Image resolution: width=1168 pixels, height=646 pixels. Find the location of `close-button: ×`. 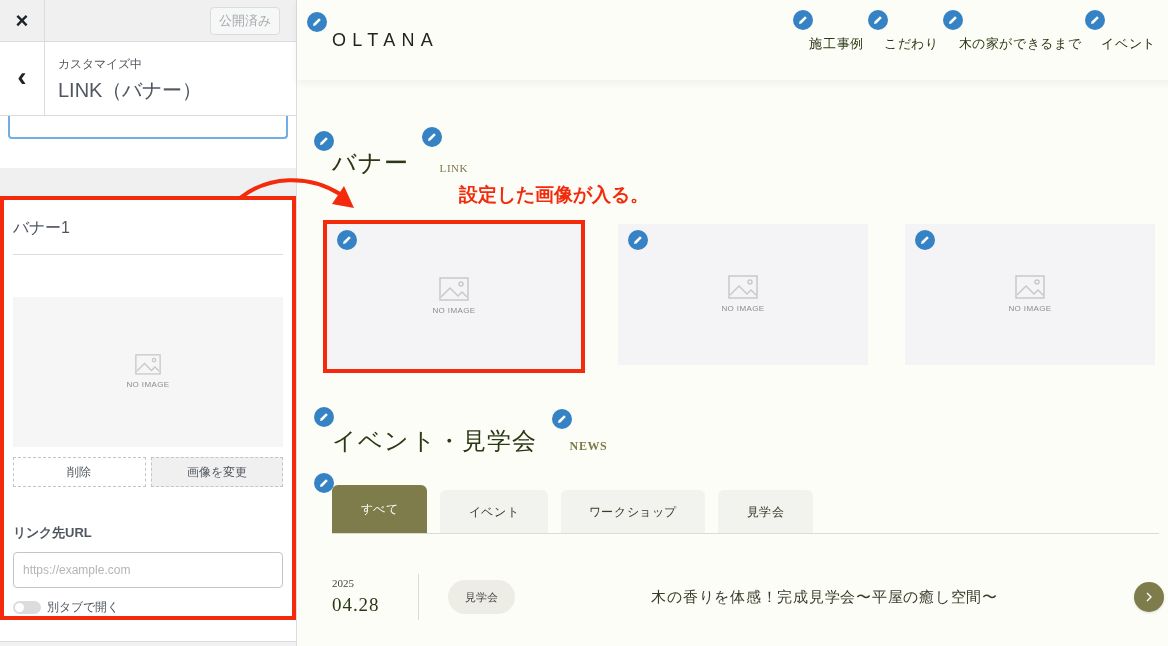

close-button: × is located at coordinates (22, 20).